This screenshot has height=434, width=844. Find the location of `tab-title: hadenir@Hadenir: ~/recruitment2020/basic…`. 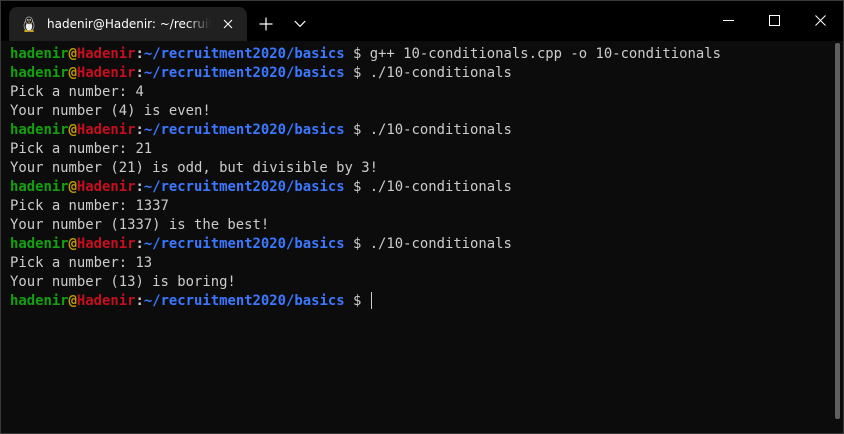

tab-title: hadenir@Hadenir: ~/recruitment2020/basic… is located at coordinates (129, 24).